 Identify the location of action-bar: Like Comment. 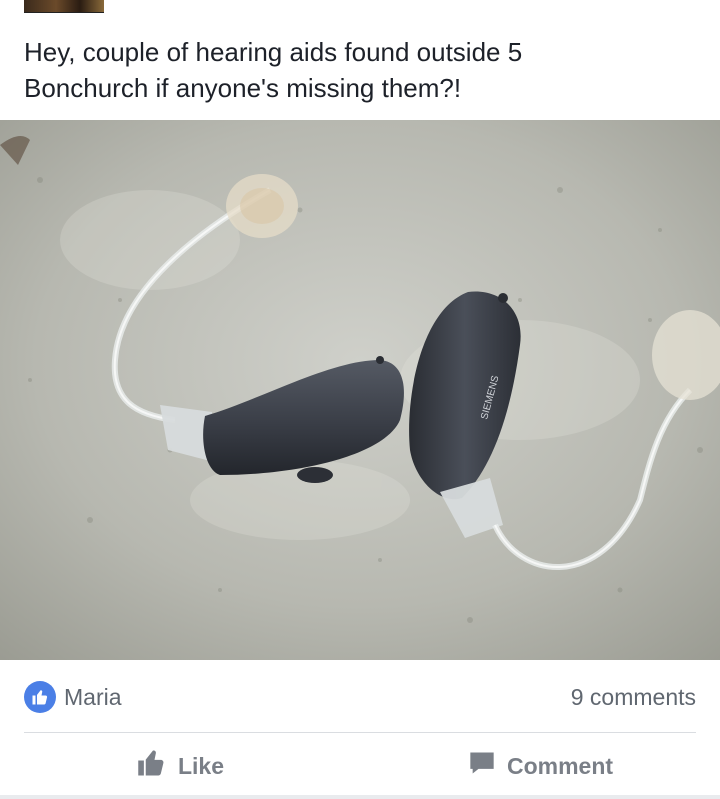
(360, 766).